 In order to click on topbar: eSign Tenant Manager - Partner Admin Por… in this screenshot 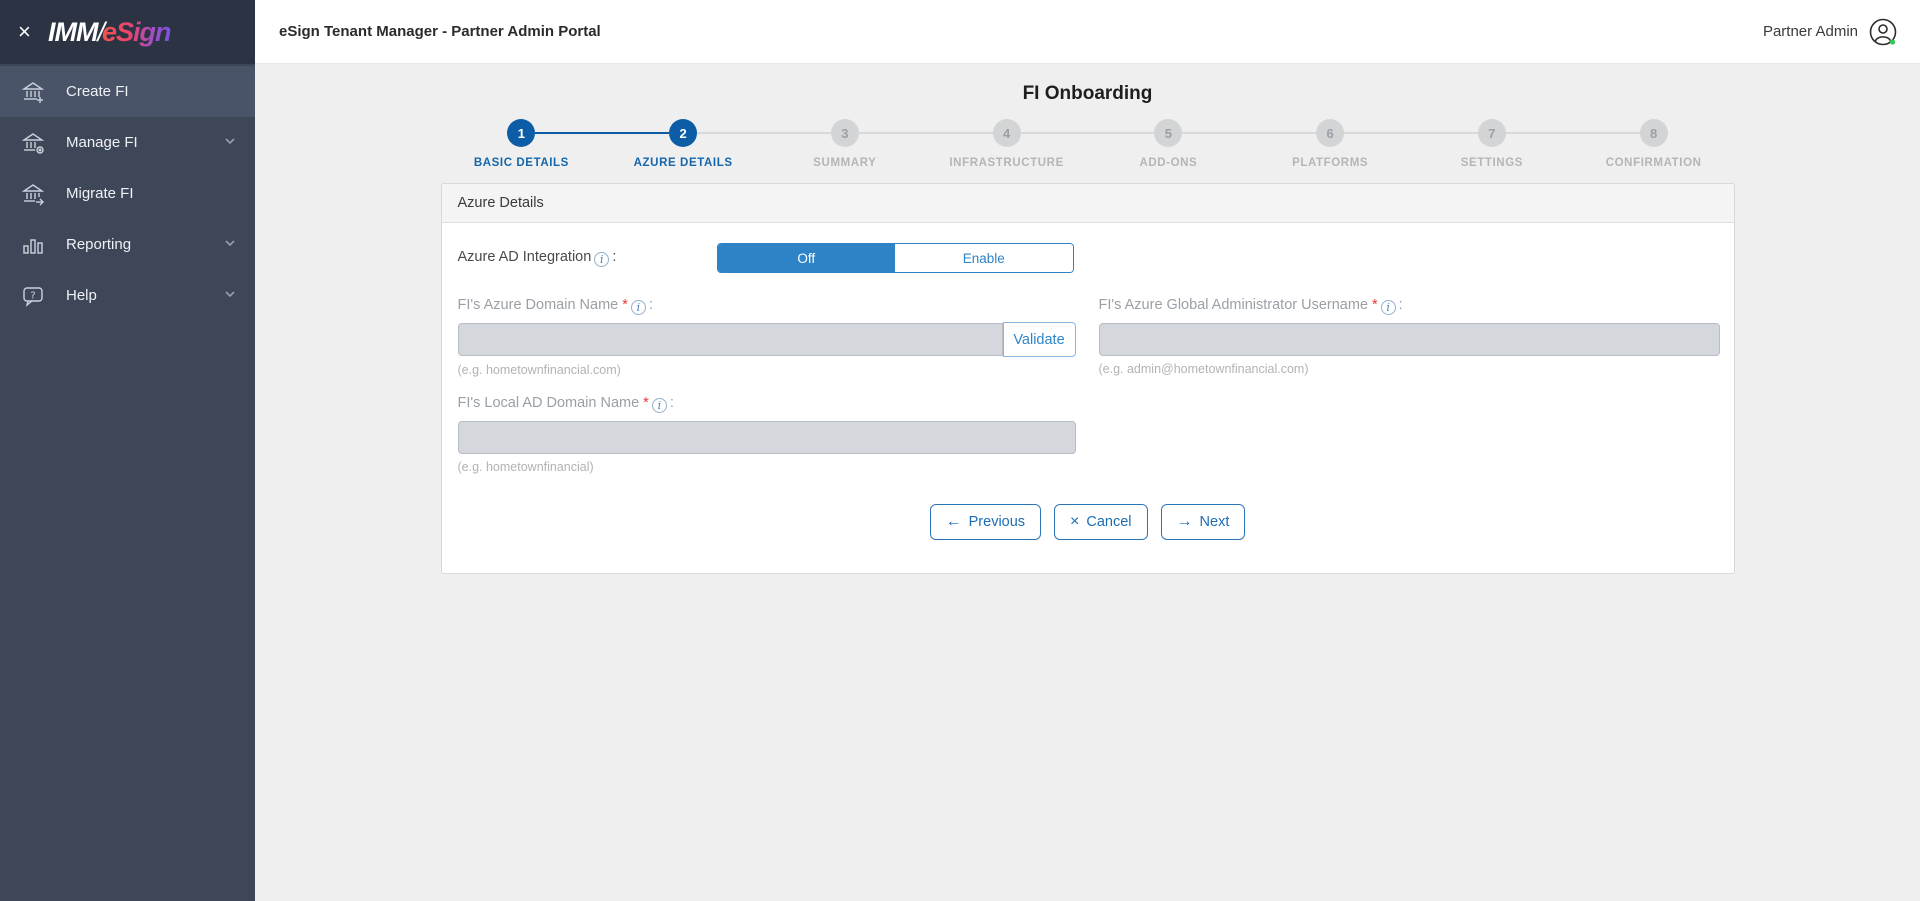, I will do `click(1087, 32)`.